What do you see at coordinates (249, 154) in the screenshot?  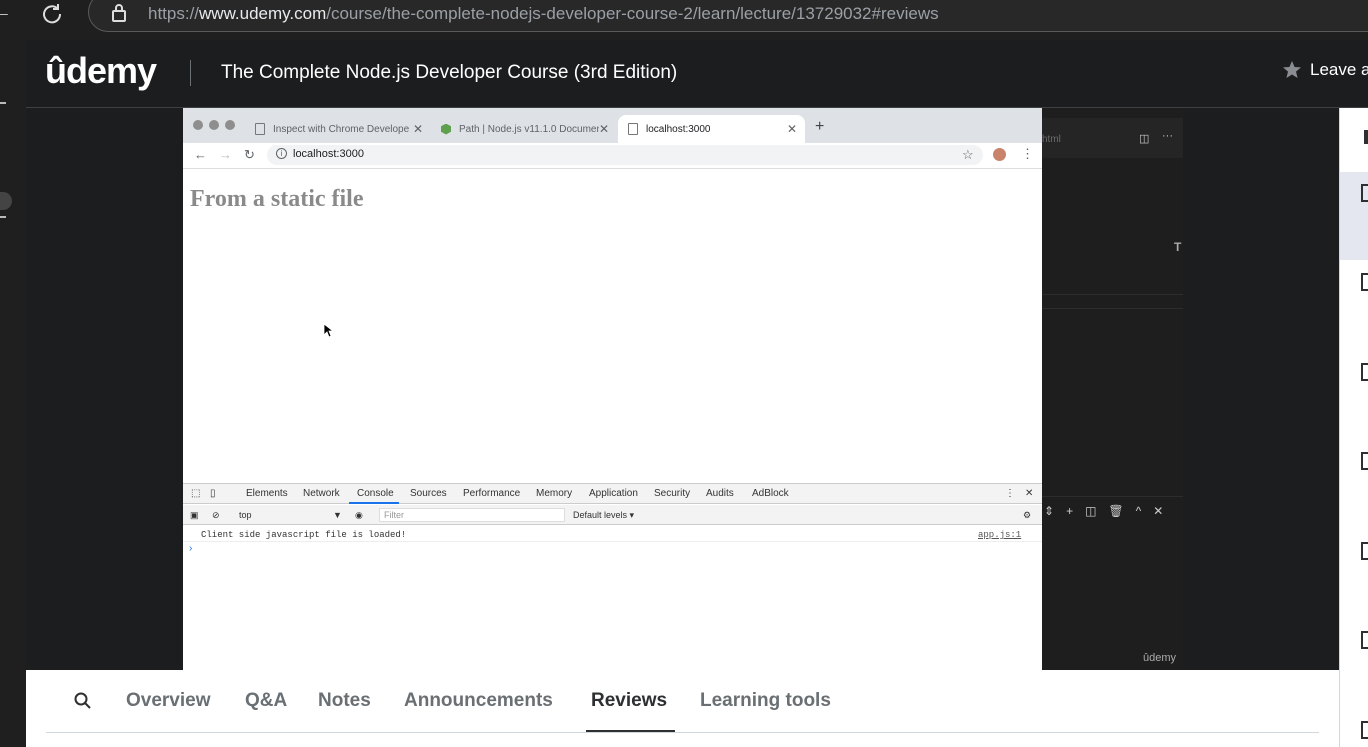 I see `reload-icon: ↻` at bounding box center [249, 154].